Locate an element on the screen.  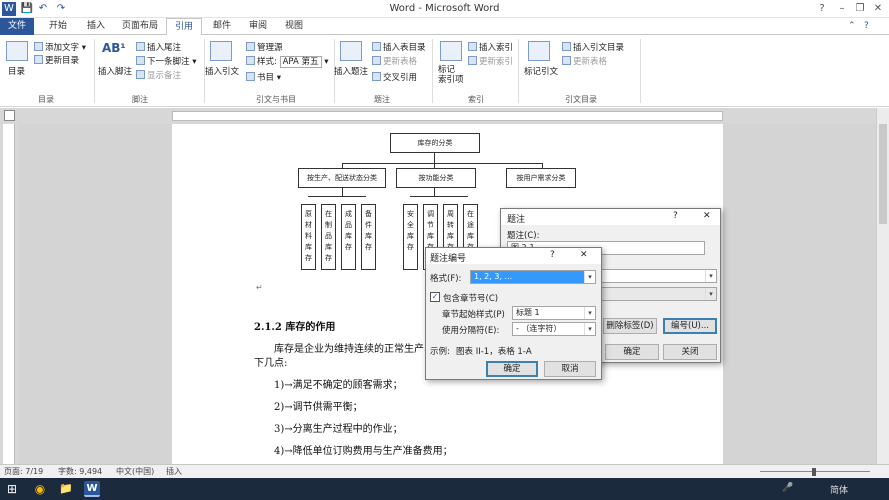
add-text-button: 添加文字 ▾ is located at coordinates (60, 47).